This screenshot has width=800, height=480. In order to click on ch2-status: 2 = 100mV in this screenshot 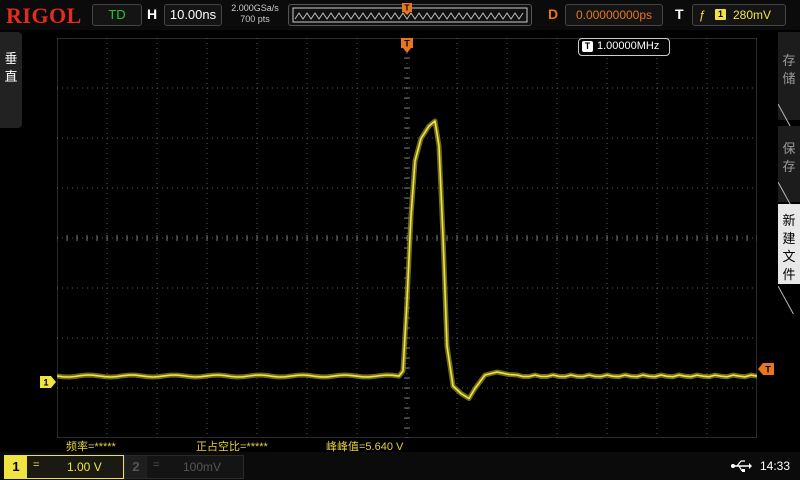, I will do `click(184, 467)`.